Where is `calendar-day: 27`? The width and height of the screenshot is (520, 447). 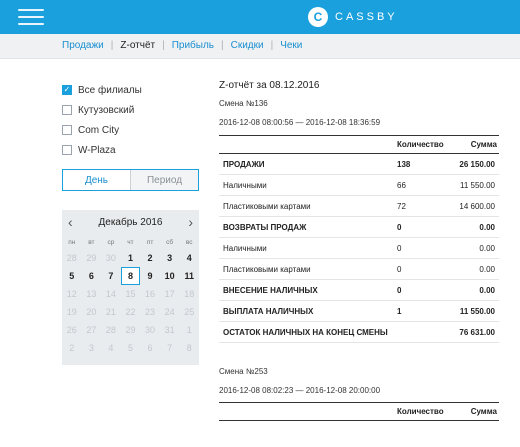
calendar-day: 27 is located at coordinates (92, 330).